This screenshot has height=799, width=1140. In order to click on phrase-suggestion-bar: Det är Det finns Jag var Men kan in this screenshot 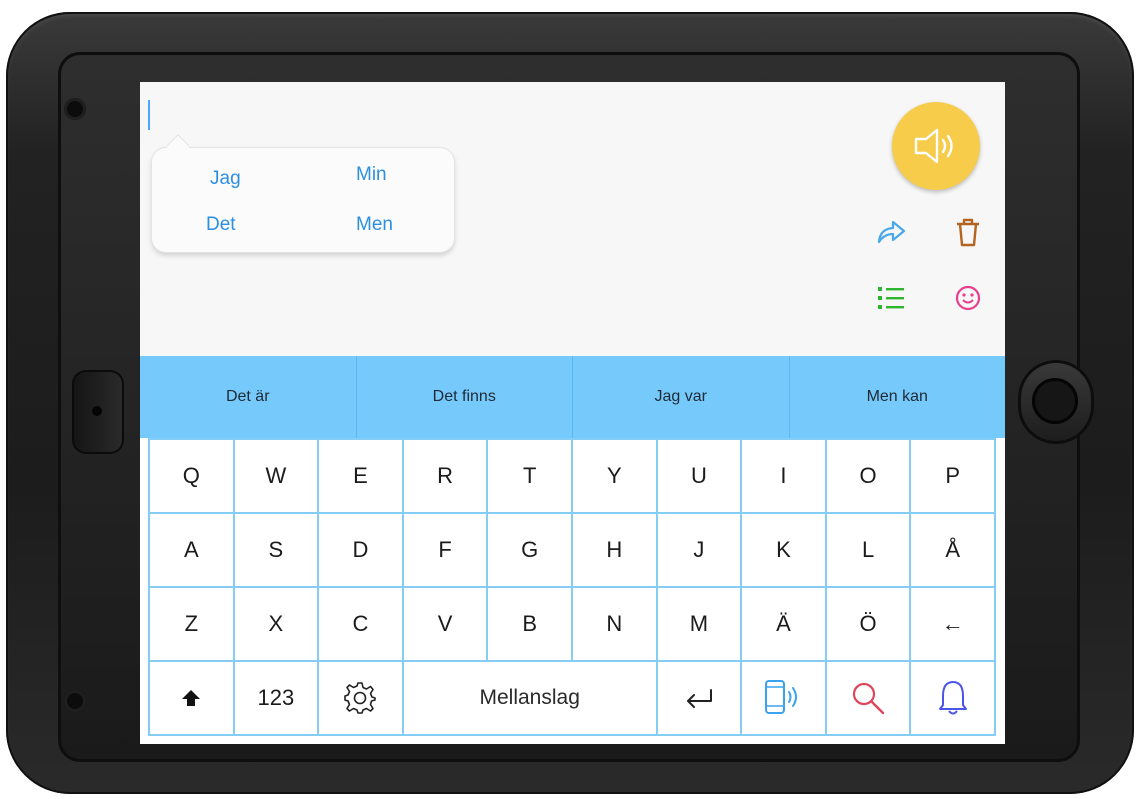, I will do `click(572, 397)`.